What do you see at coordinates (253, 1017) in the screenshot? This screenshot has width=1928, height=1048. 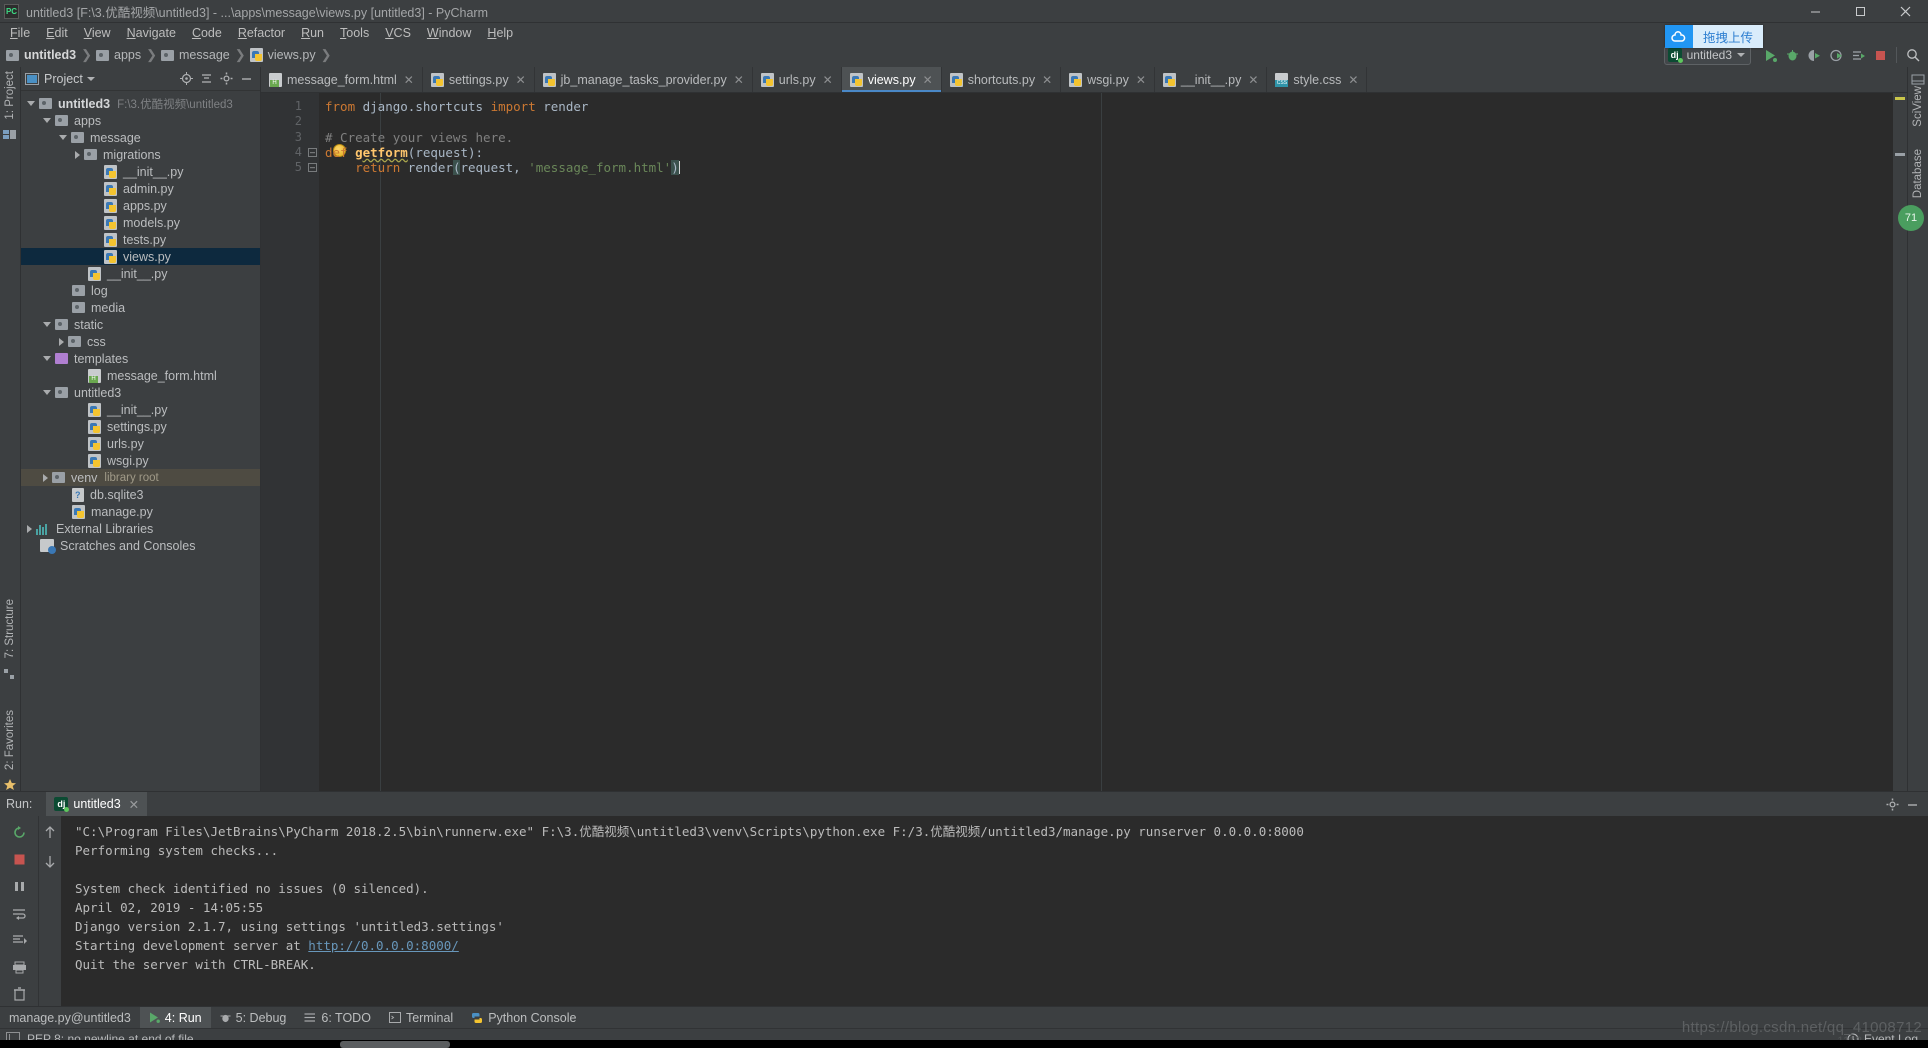 I see `tool-window-button-5--debug: 5: Debug` at bounding box center [253, 1017].